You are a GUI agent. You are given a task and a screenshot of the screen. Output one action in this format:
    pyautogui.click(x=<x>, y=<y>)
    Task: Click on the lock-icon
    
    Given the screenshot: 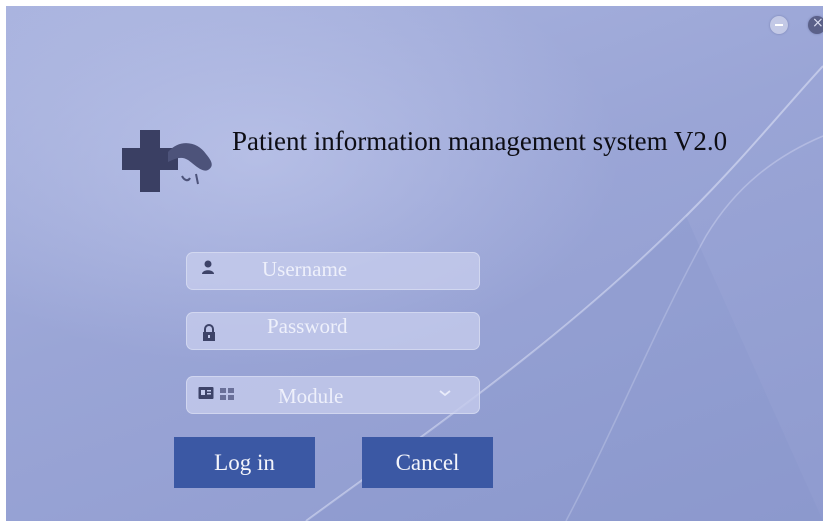 What is the action you would take?
    pyautogui.click(x=209, y=332)
    